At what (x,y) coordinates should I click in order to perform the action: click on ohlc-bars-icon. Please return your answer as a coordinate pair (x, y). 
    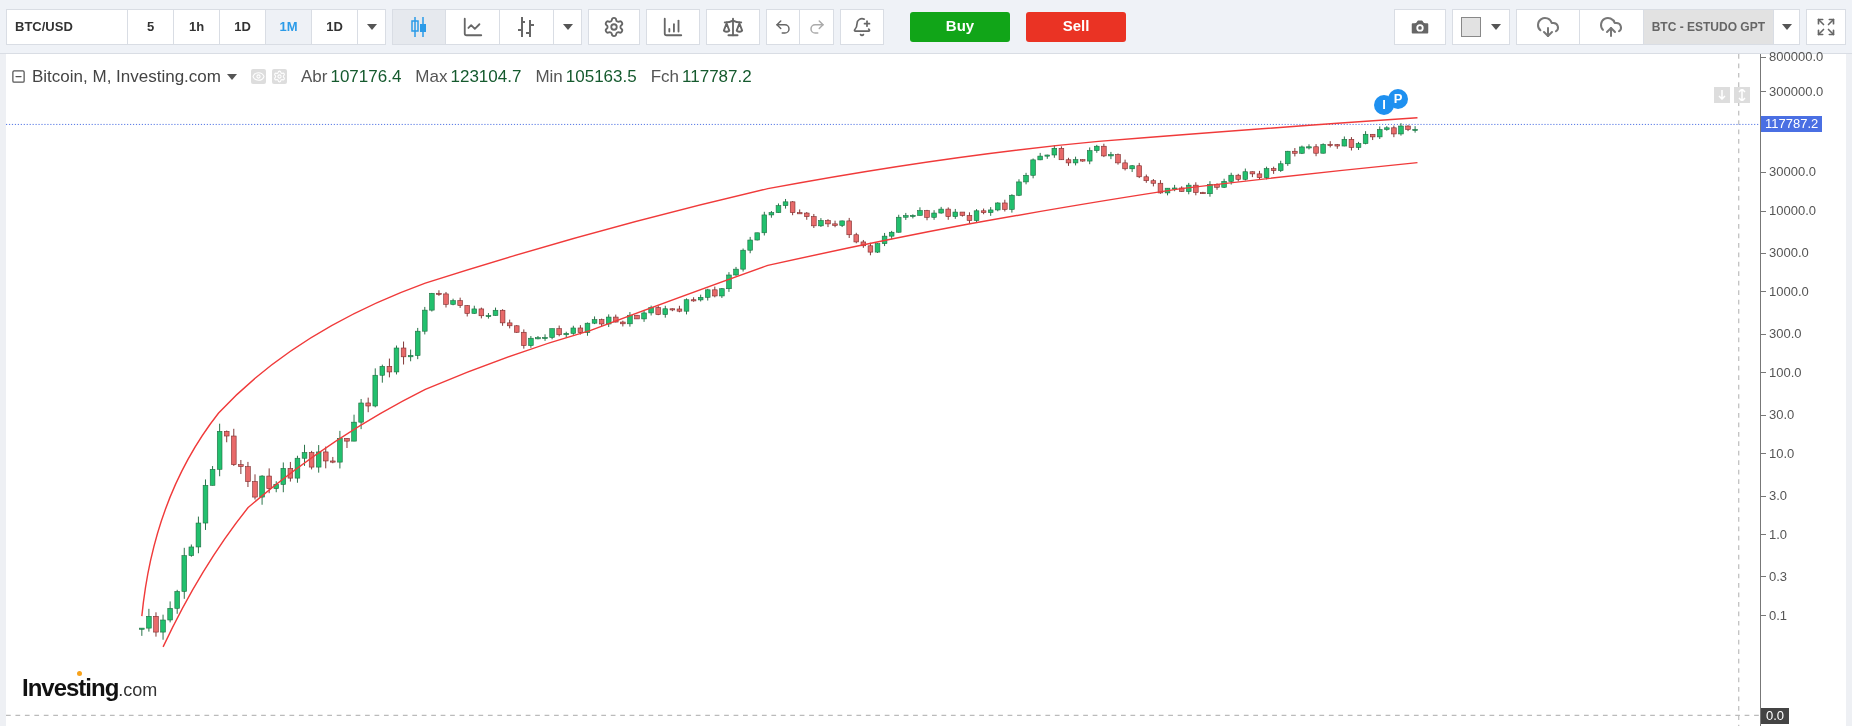
    Looking at the image, I should click on (526, 26).